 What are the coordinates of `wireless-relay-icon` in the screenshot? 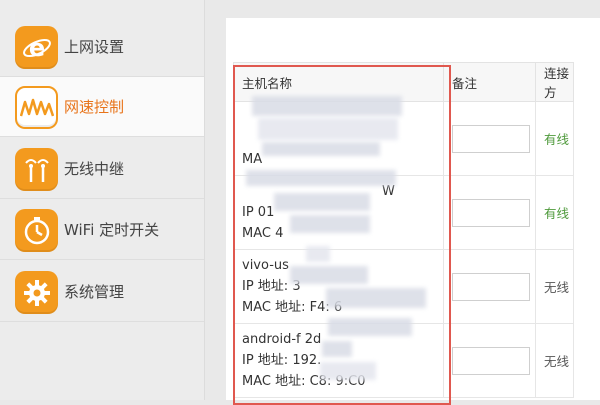 It's located at (36, 169).